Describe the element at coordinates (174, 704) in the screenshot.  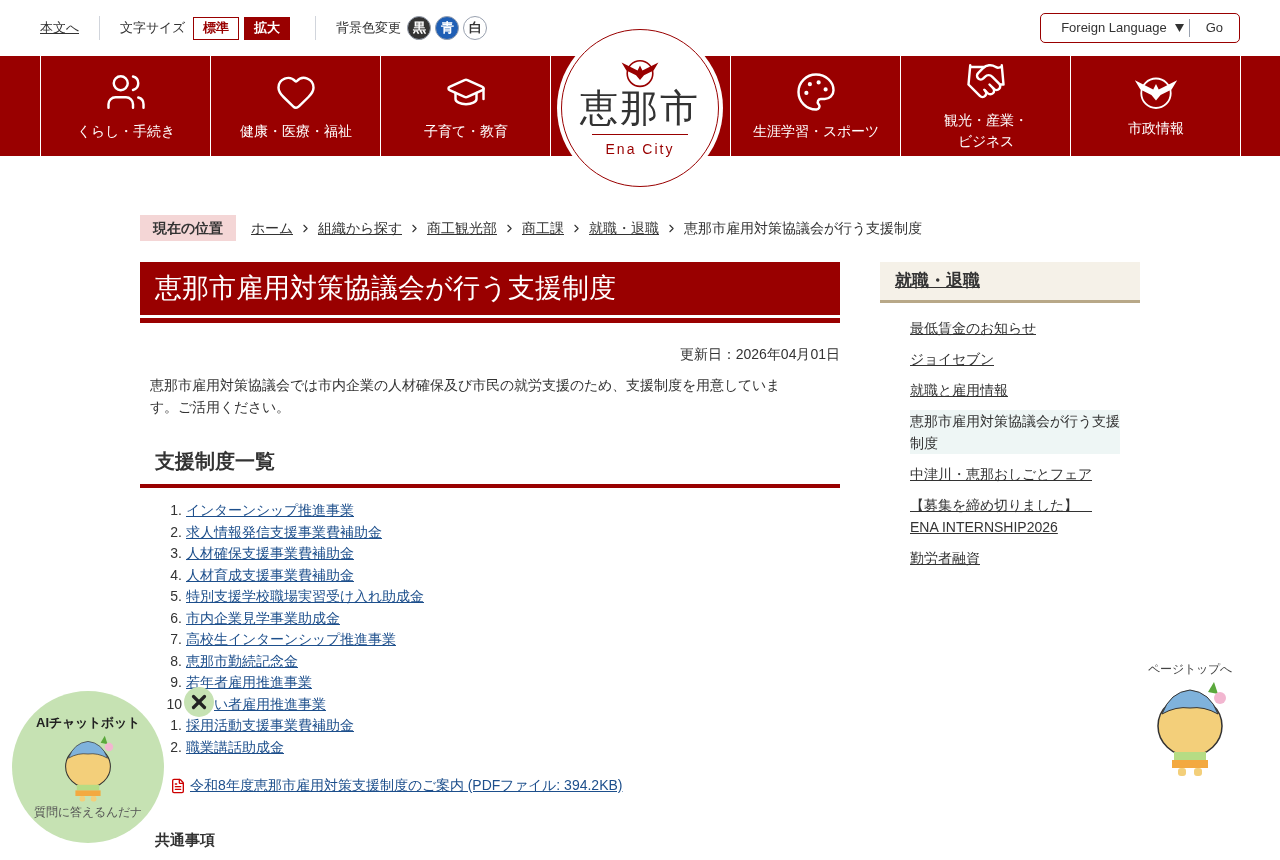
I see `list-number: 10` at that location.